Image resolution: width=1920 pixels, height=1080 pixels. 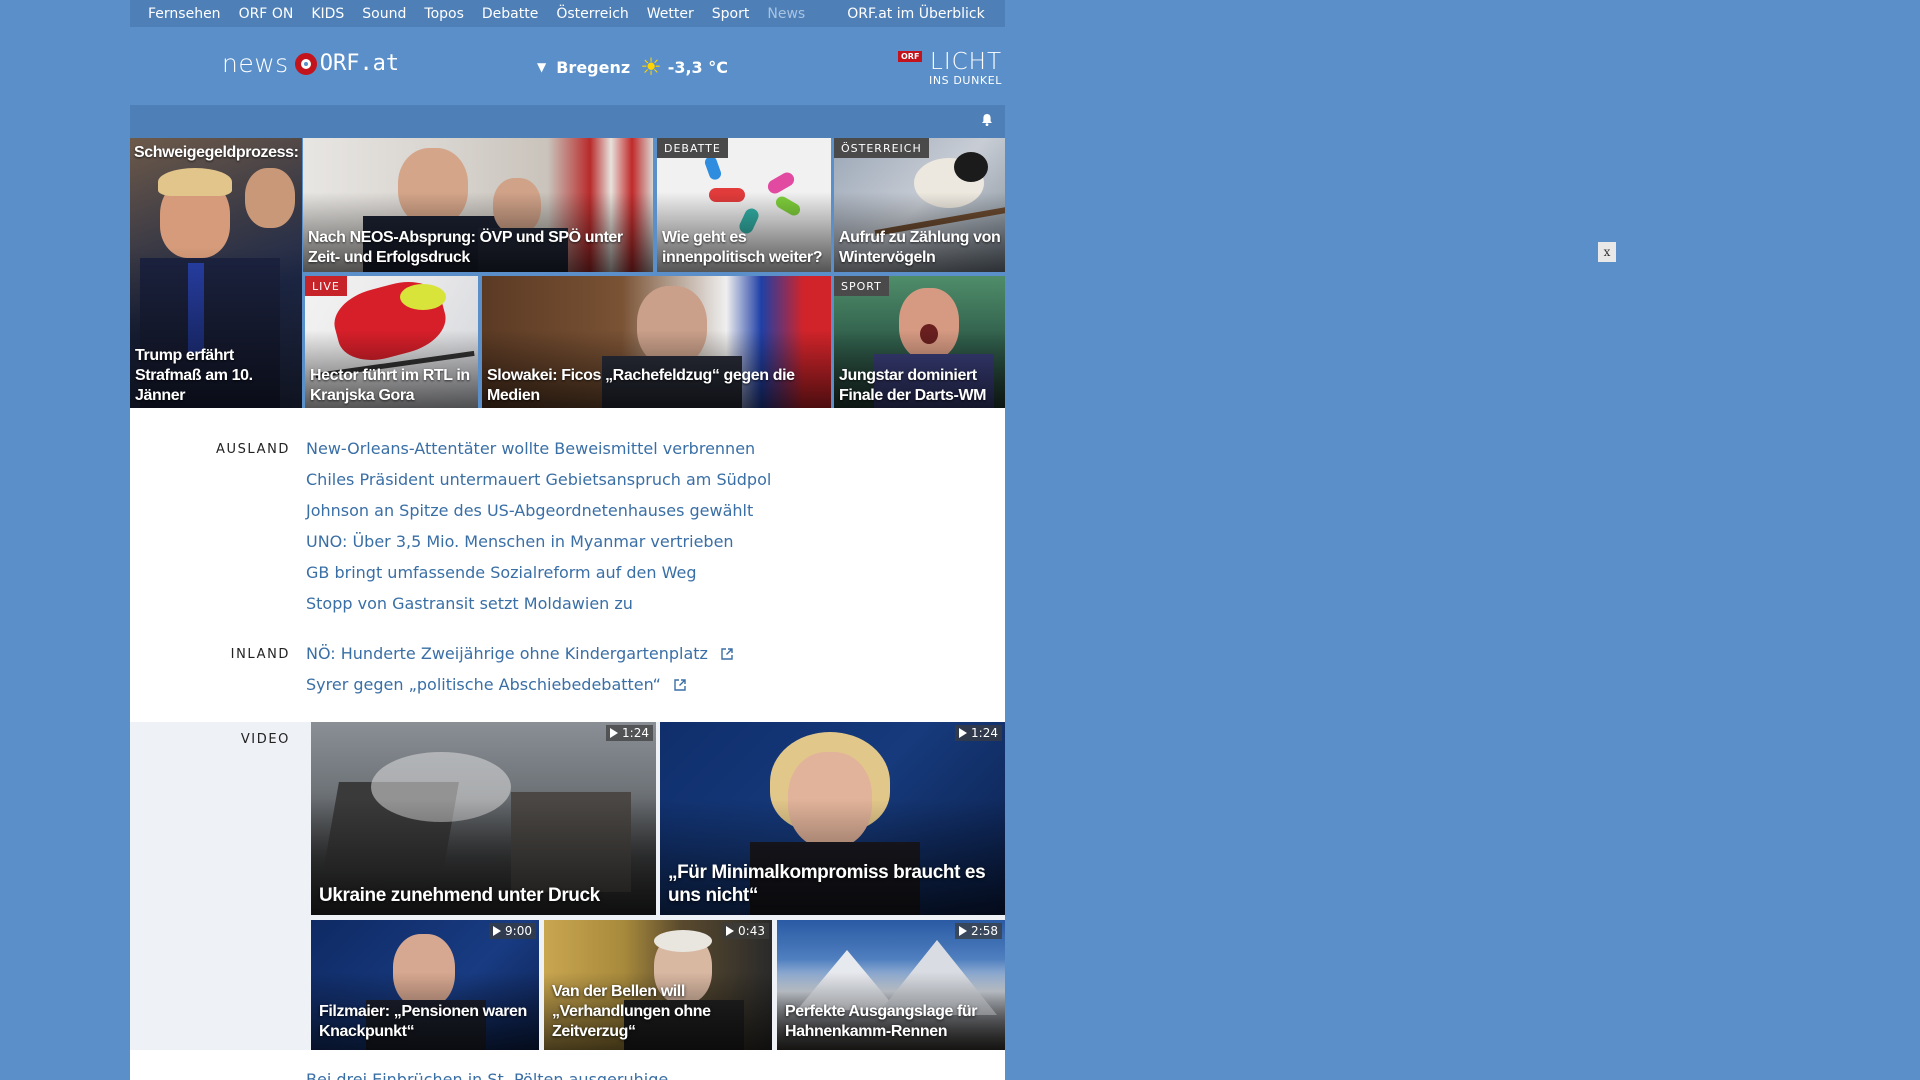 What do you see at coordinates (443, 14) in the screenshot?
I see `nav-item-topos: Topos` at bounding box center [443, 14].